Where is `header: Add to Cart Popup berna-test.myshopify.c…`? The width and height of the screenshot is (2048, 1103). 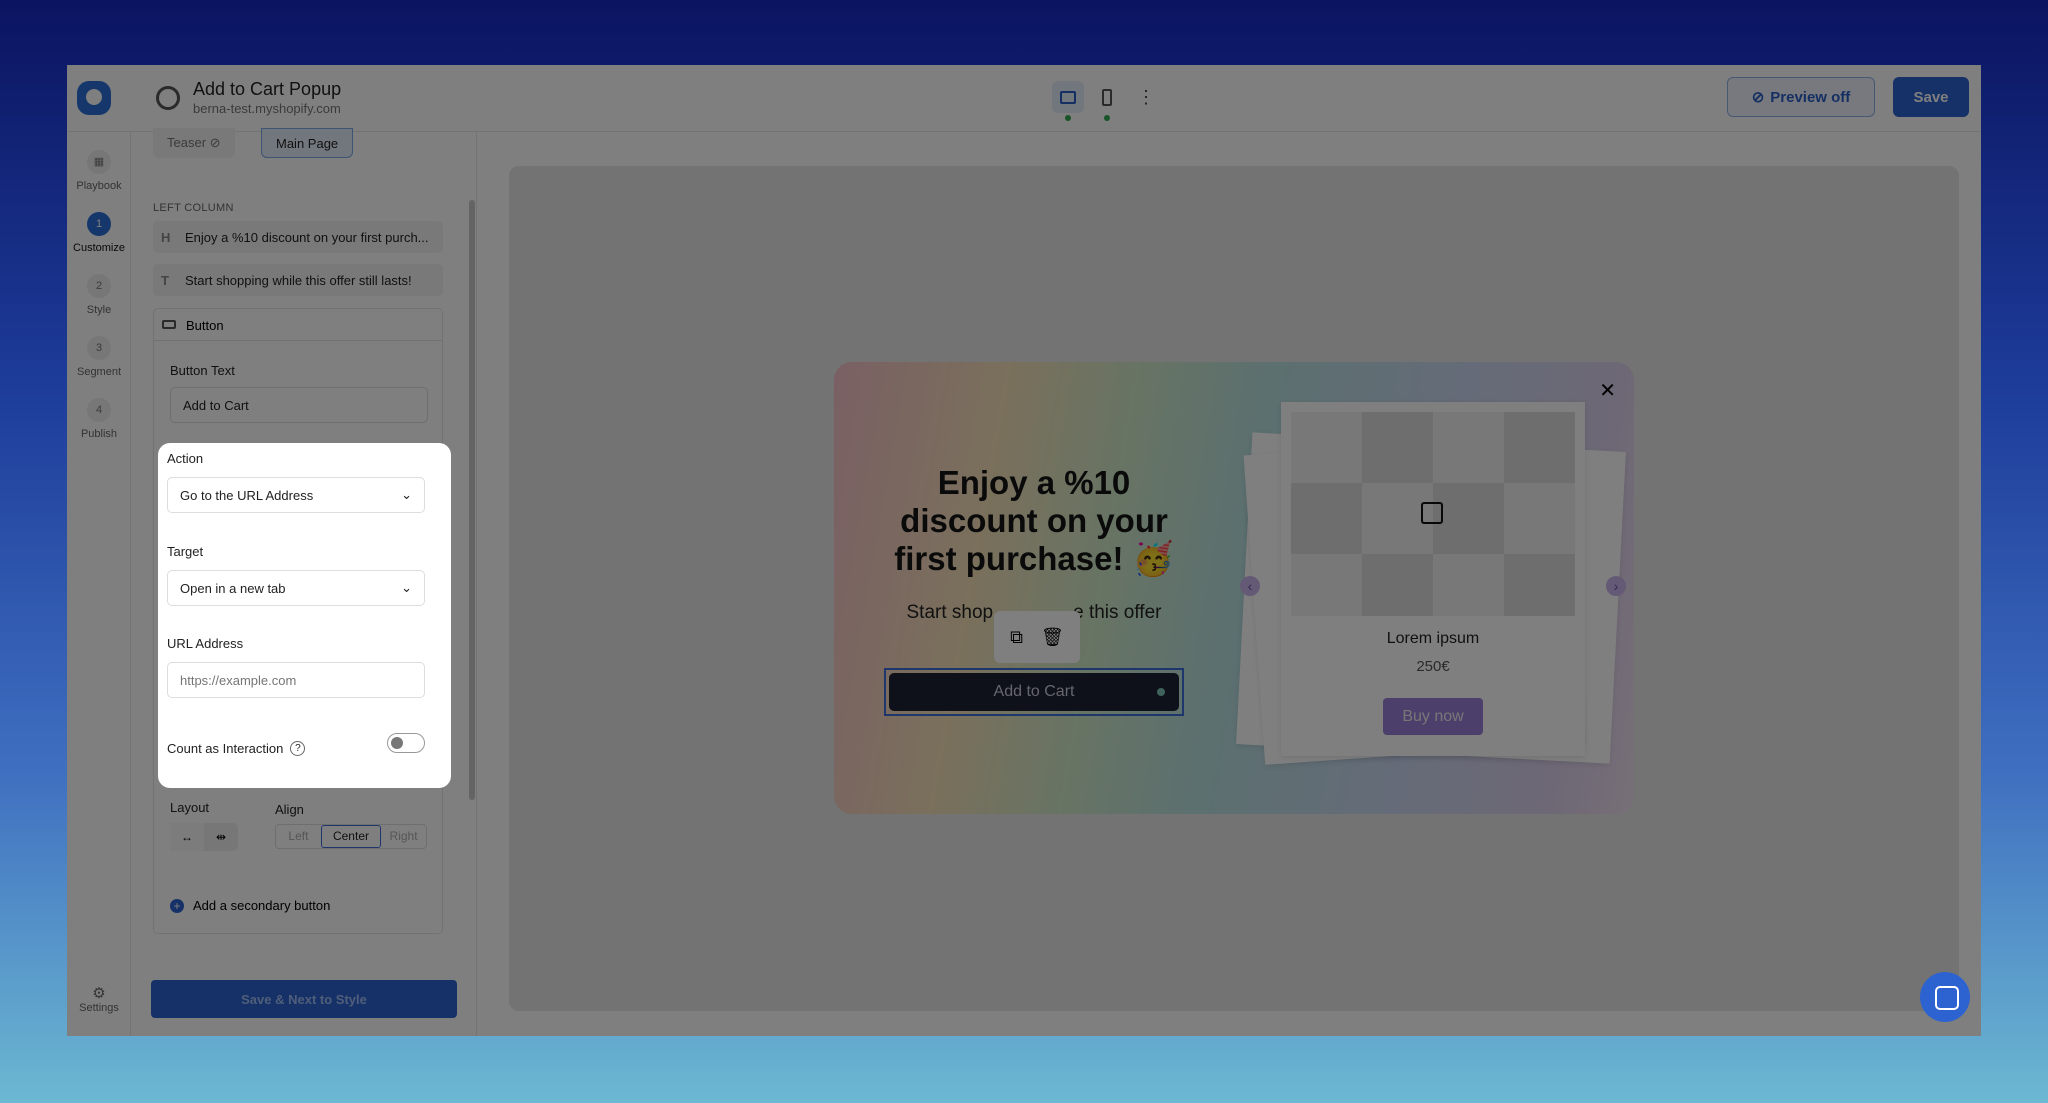 header: Add to Cart Popup berna-test.myshopify.c… is located at coordinates (1024, 98).